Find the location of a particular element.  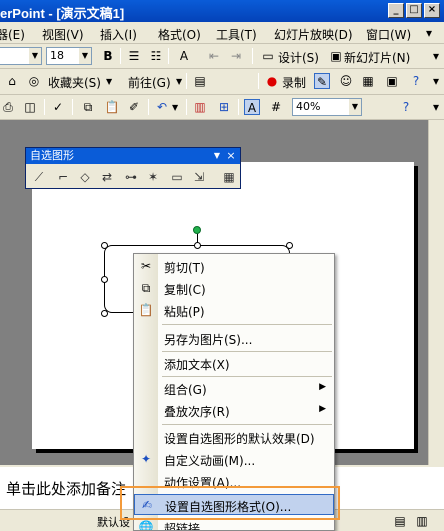

menu-item-label: 剪切(T) is located at coordinates (184, 268).